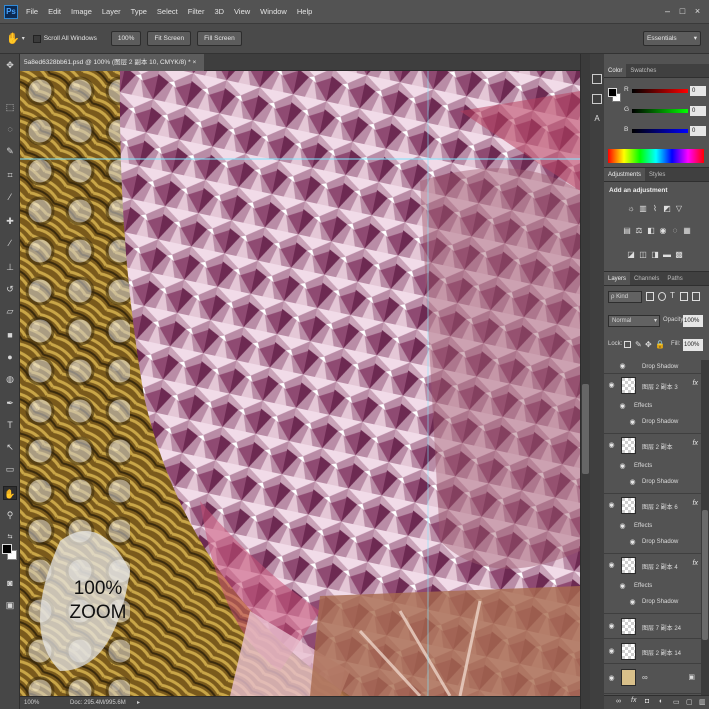 This screenshot has width=709, height=709. I want to click on layer-row: ◉ ∞ ▣, so click(652, 679).